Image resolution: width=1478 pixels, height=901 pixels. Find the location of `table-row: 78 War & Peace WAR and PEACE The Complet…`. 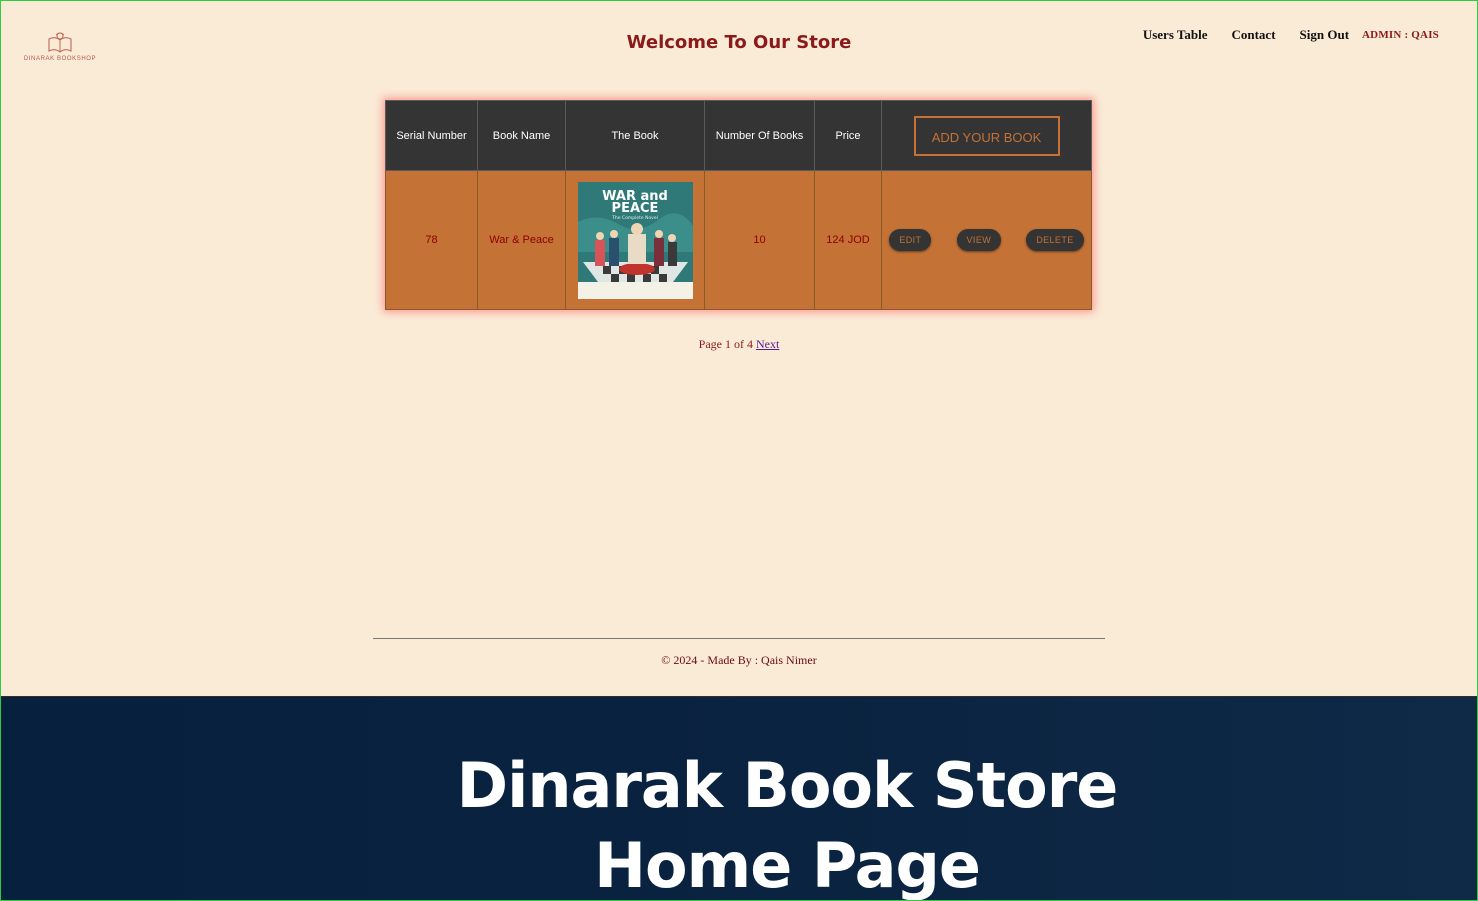

table-row: 78 War & Peace WAR and PEACE The Complet… is located at coordinates (738, 240).